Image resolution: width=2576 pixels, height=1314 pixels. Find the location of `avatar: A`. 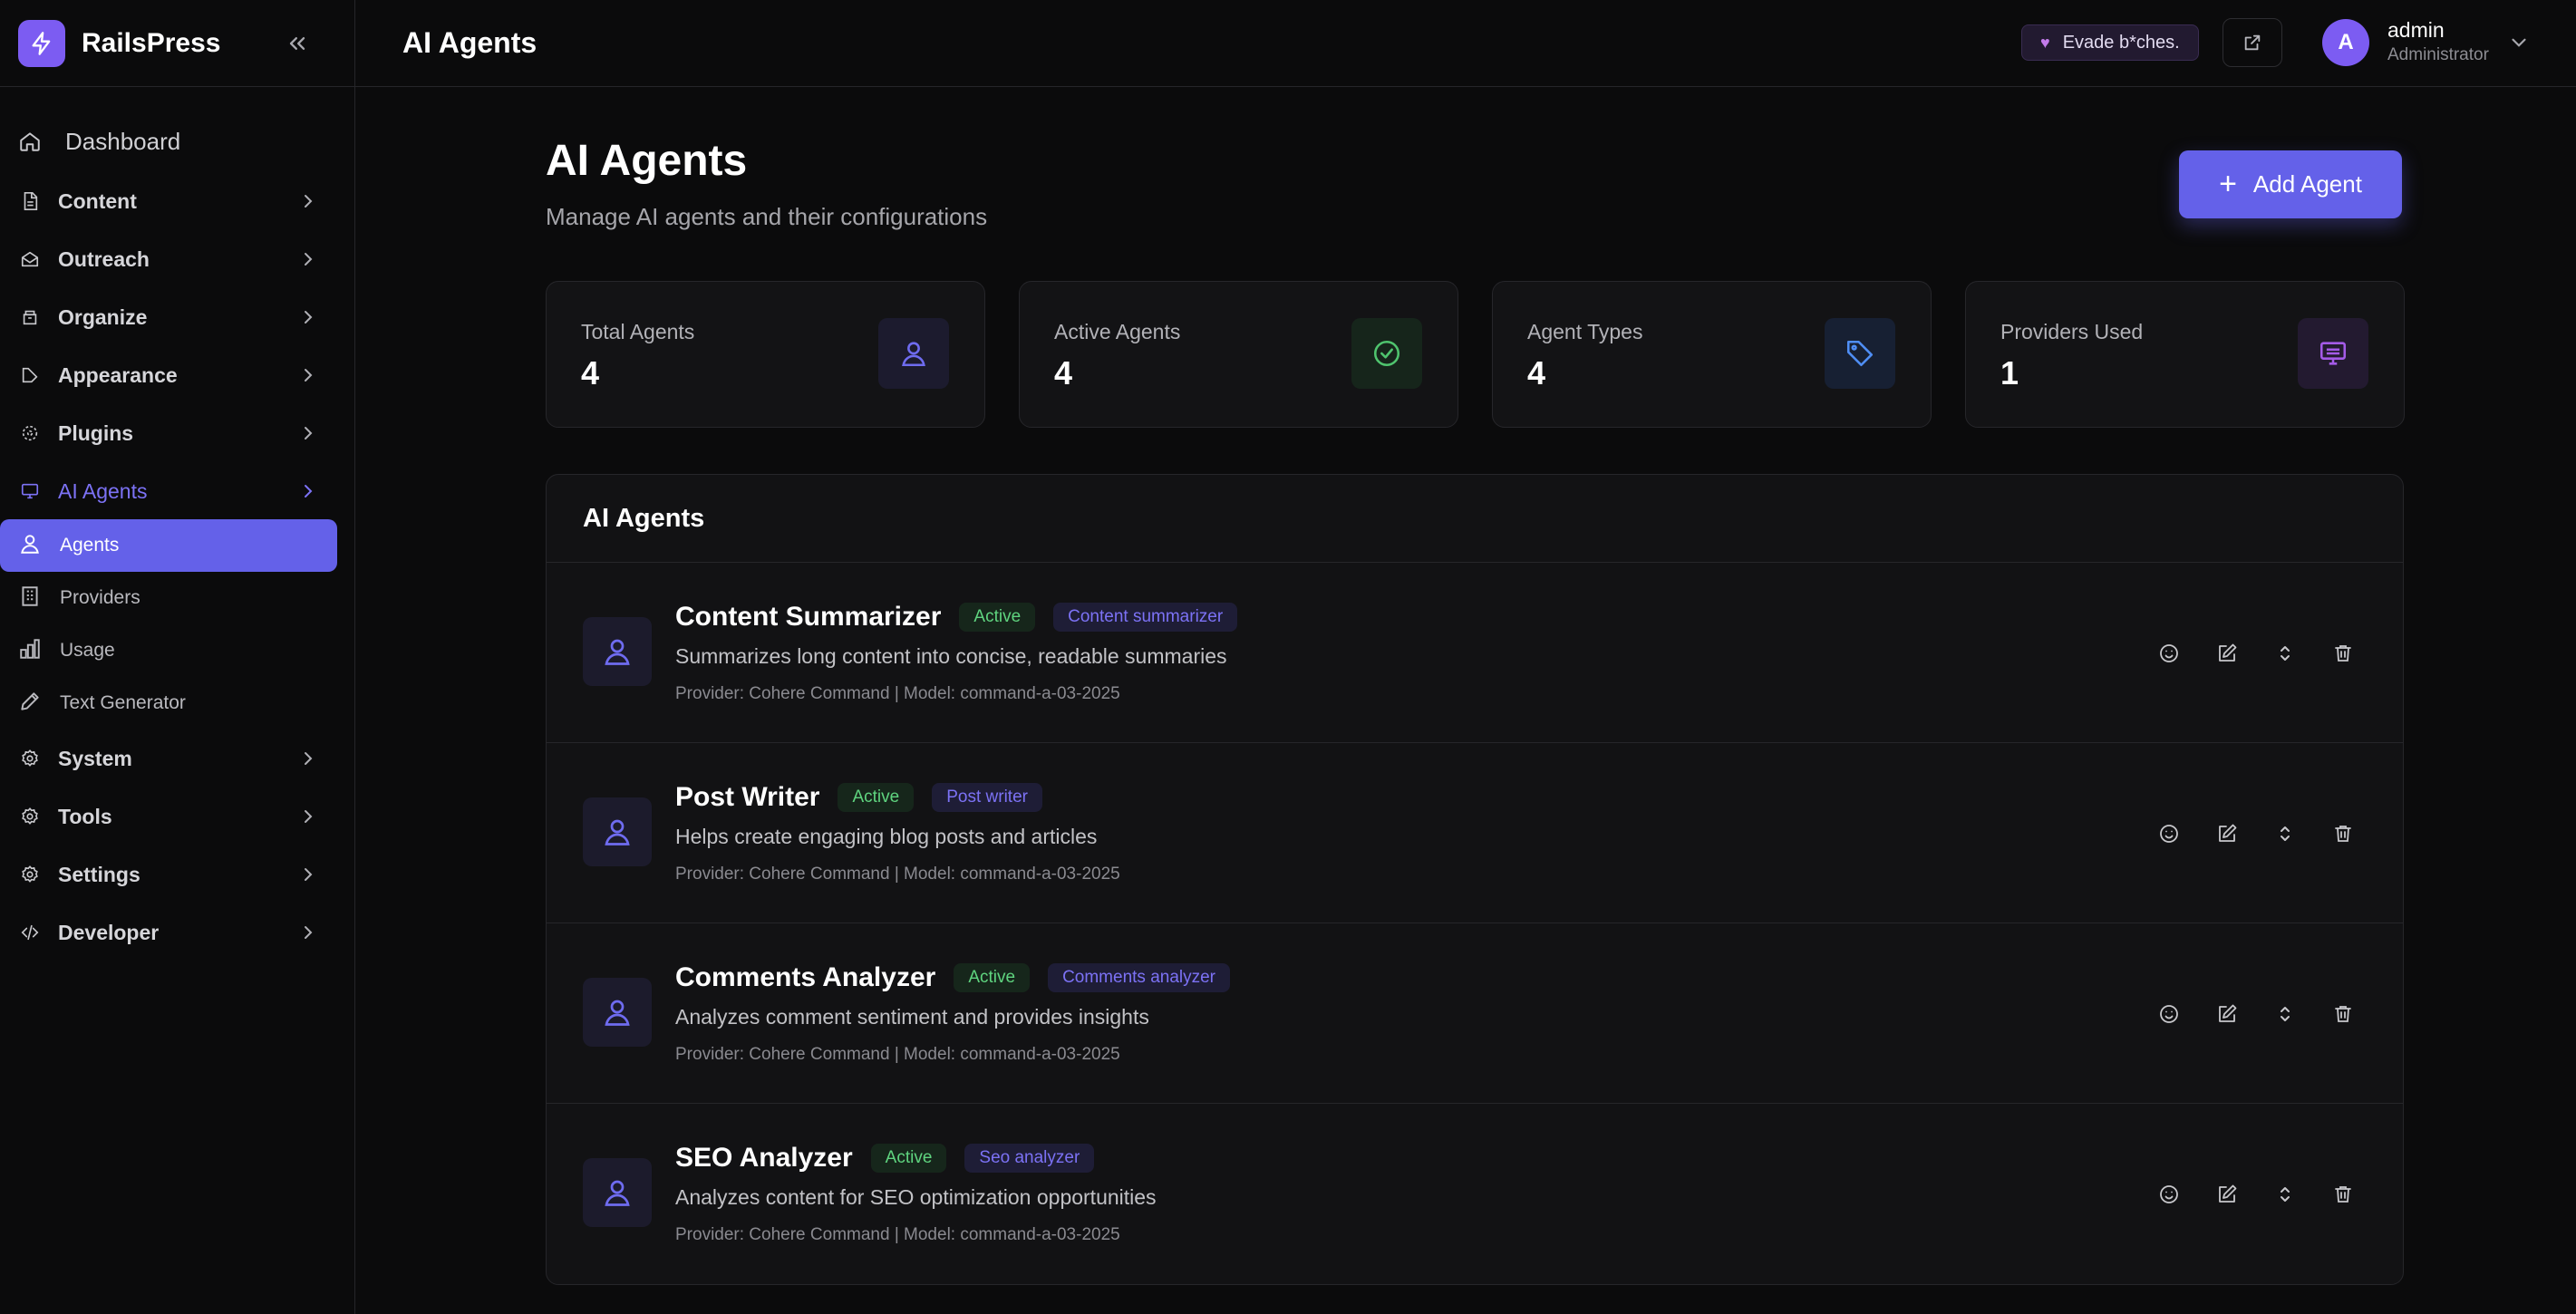

avatar: A is located at coordinates (2345, 42).